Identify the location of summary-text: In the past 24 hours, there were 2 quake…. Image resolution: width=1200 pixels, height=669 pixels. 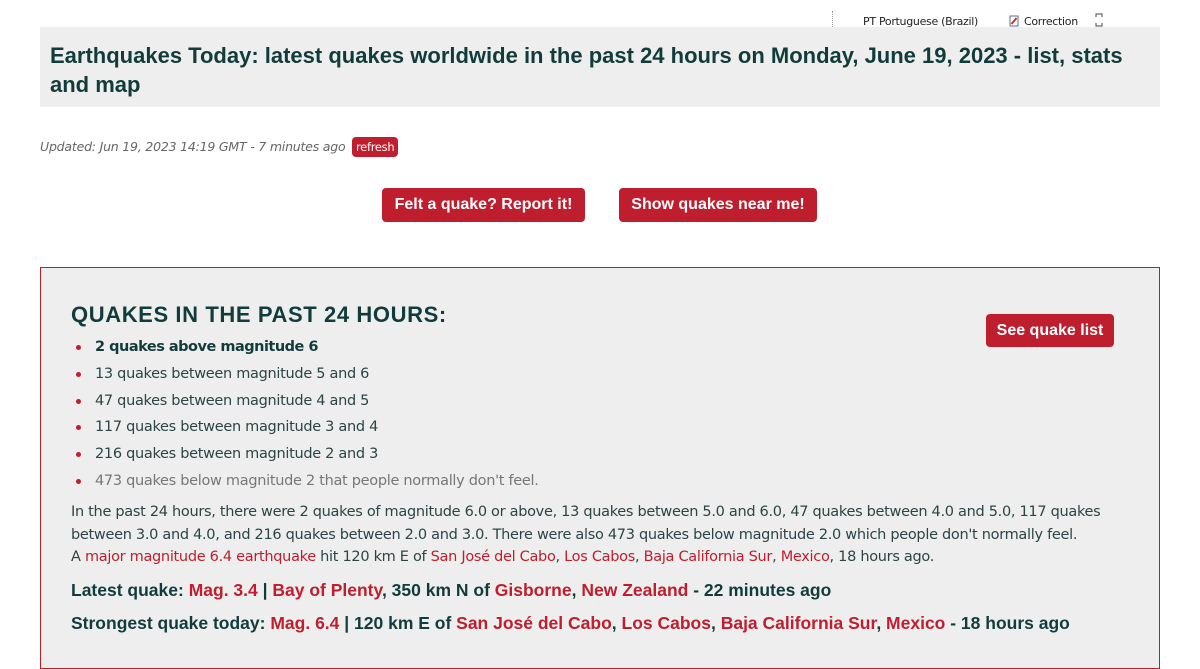
(586, 523).